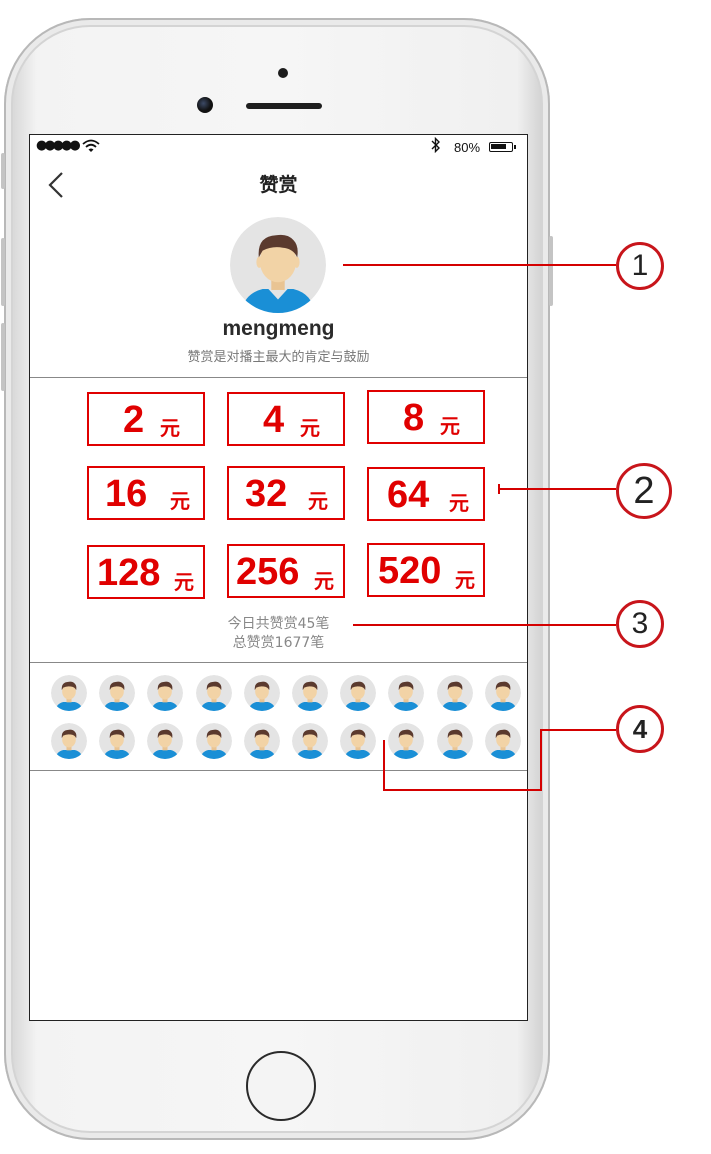 This screenshot has width=711, height=1154. Describe the element at coordinates (278, 185) in the screenshot. I see `page-title: 赞赏` at that location.